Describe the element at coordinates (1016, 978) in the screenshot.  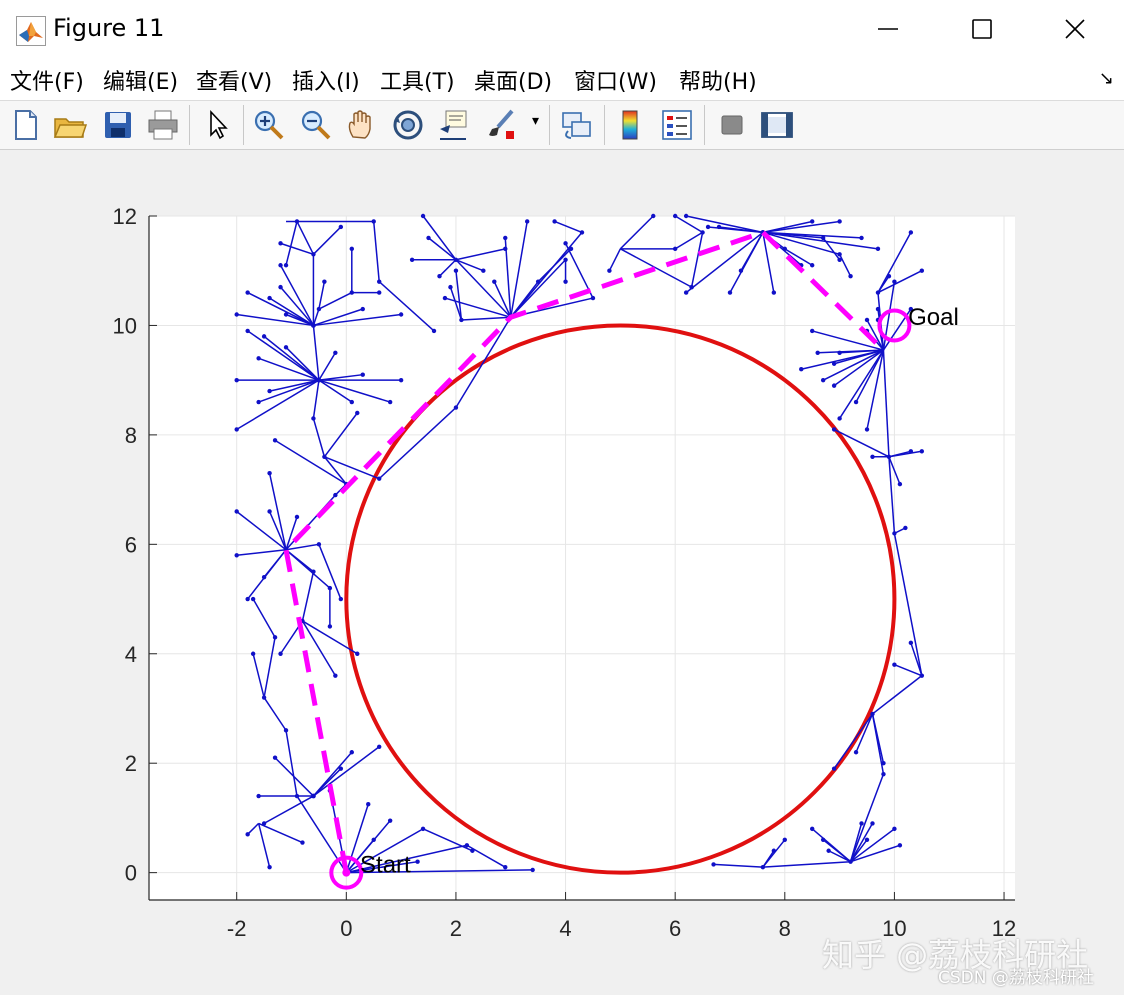
I see `csdn-watermark: CSDN @荔枝科研社` at that location.